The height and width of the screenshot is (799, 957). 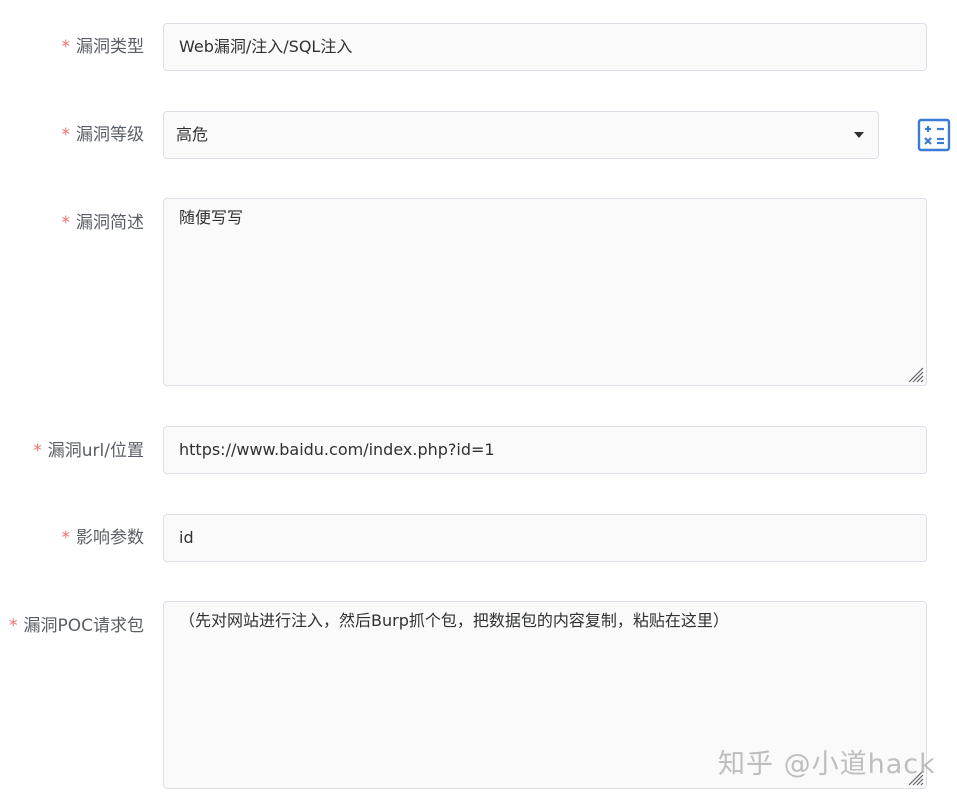 I want to click on vuln-type-input: Web漏洞/注入/SQL注入, so click(x=545, y=47).